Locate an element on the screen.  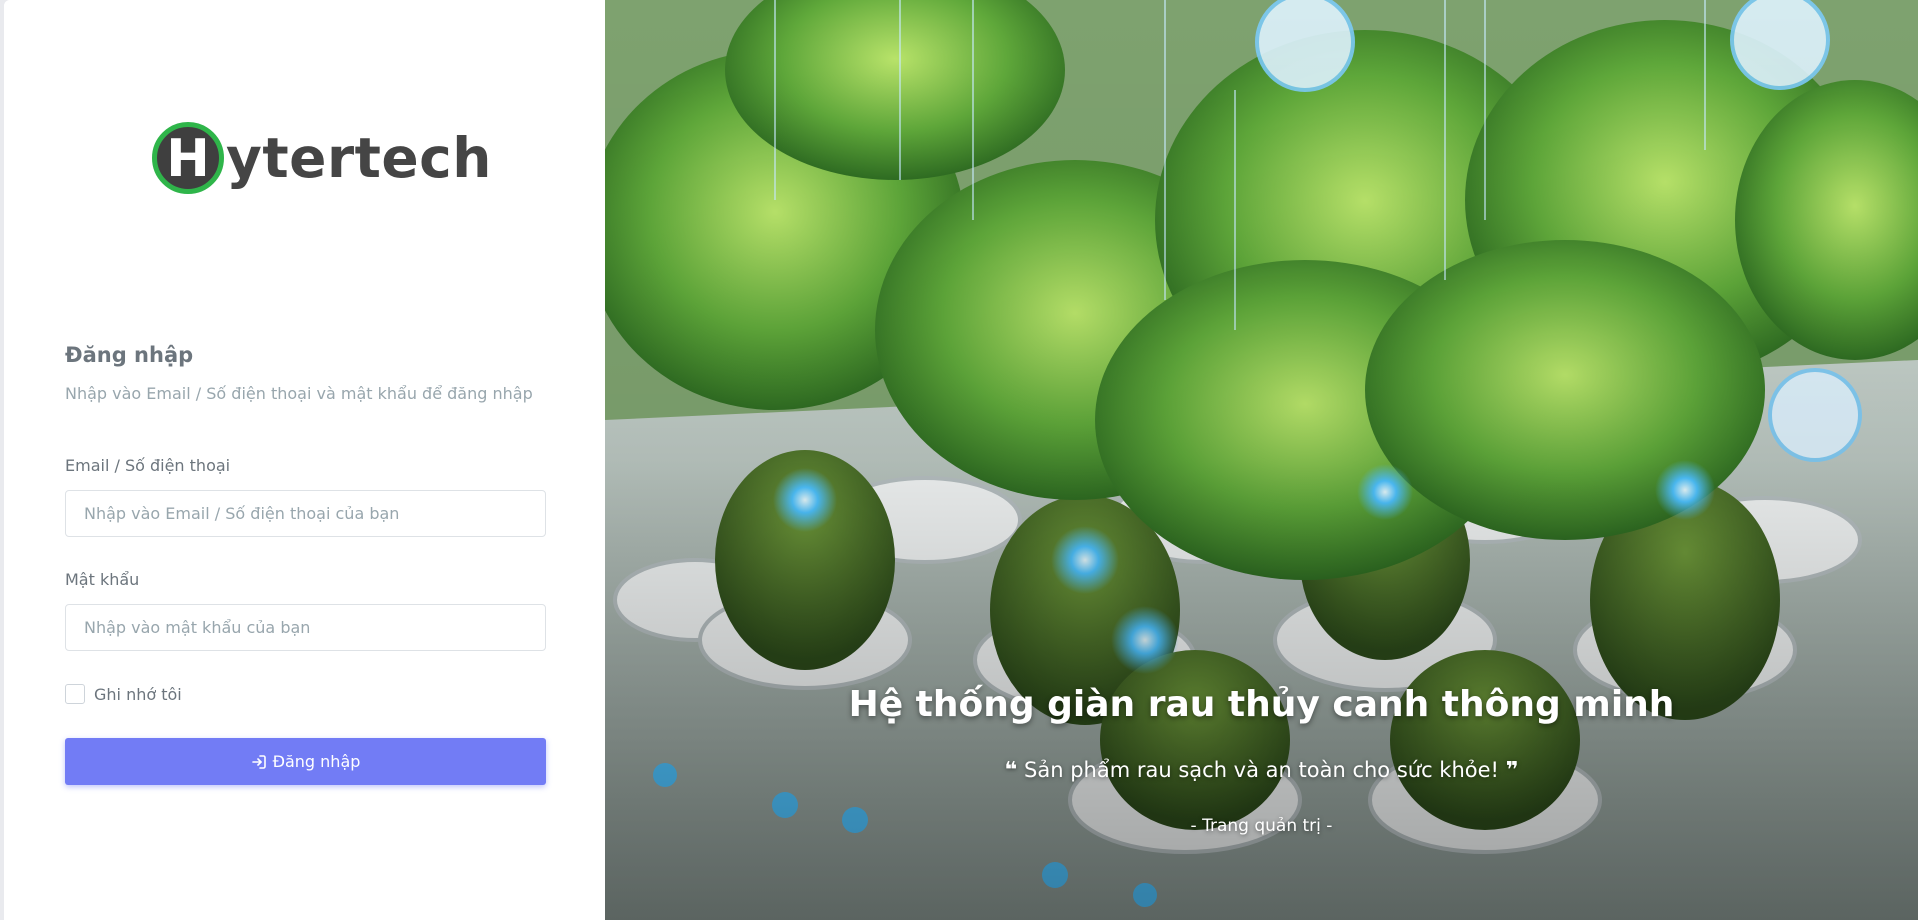
remember-me: Ghi nhớ tôi is located at coordinates (123, 694).